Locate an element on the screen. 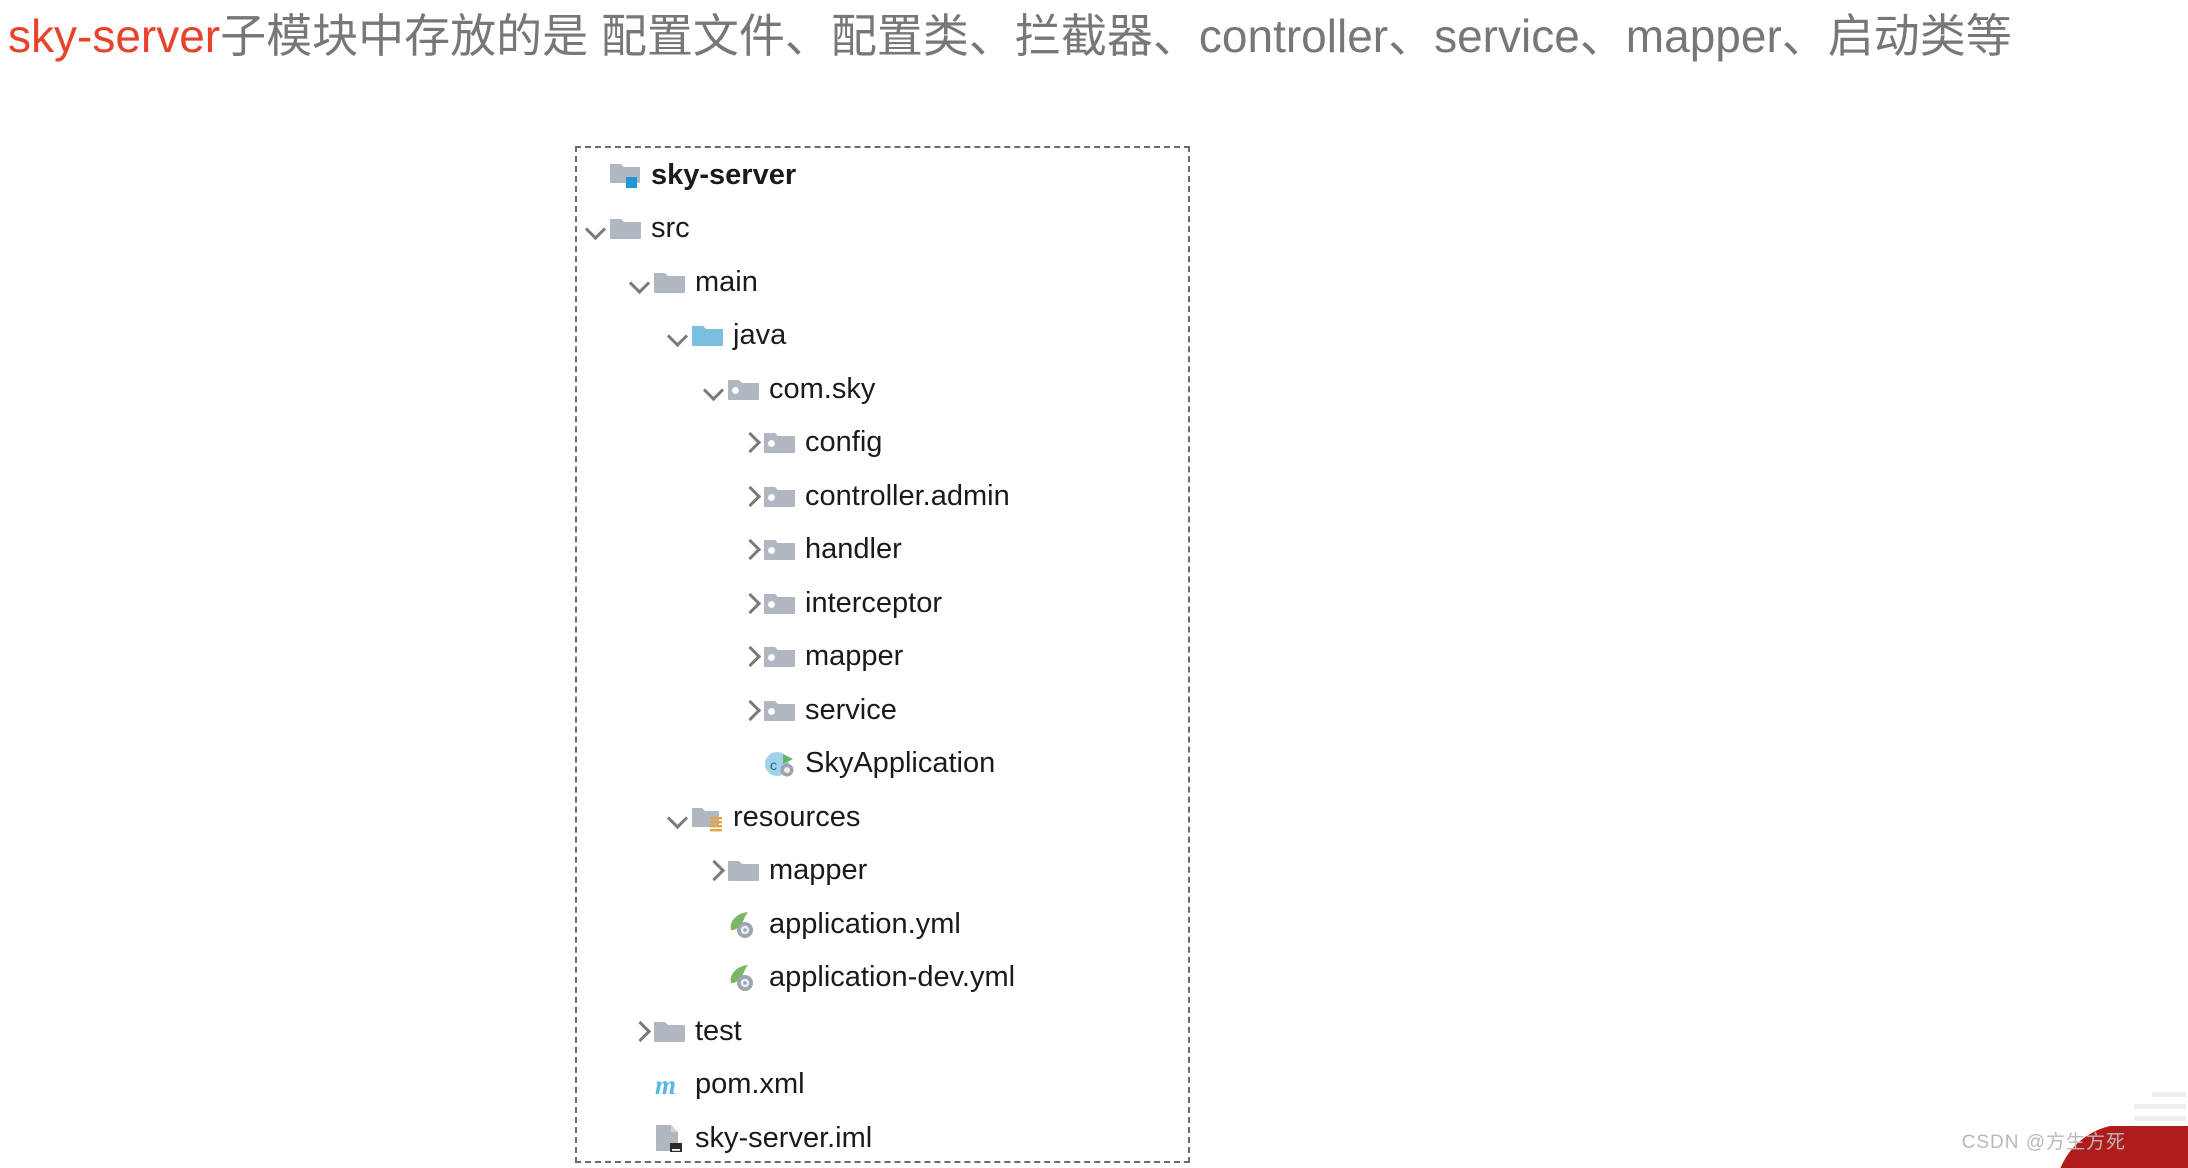 Image resolution: width=2188 pixels, height=1168 pixels. csdn-watermark: CSDN @方生方死 is located at coordinates (2043, 1142).